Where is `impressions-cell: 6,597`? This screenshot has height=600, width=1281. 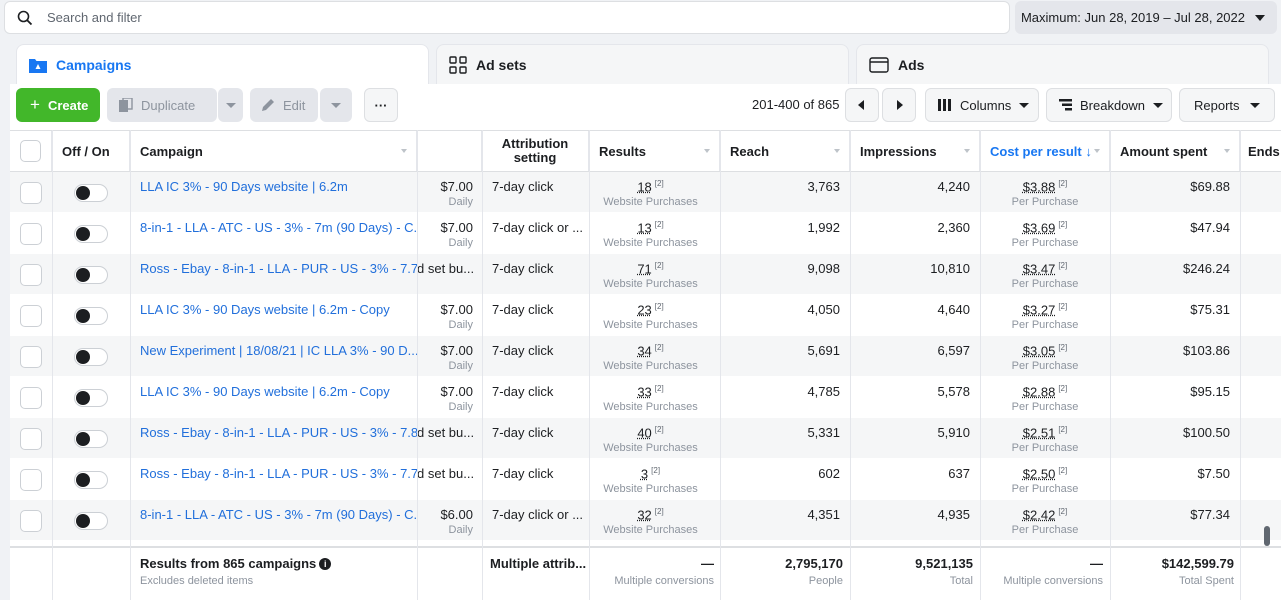 impressions-cell: 6,597 is located at coordinates (915, 356).